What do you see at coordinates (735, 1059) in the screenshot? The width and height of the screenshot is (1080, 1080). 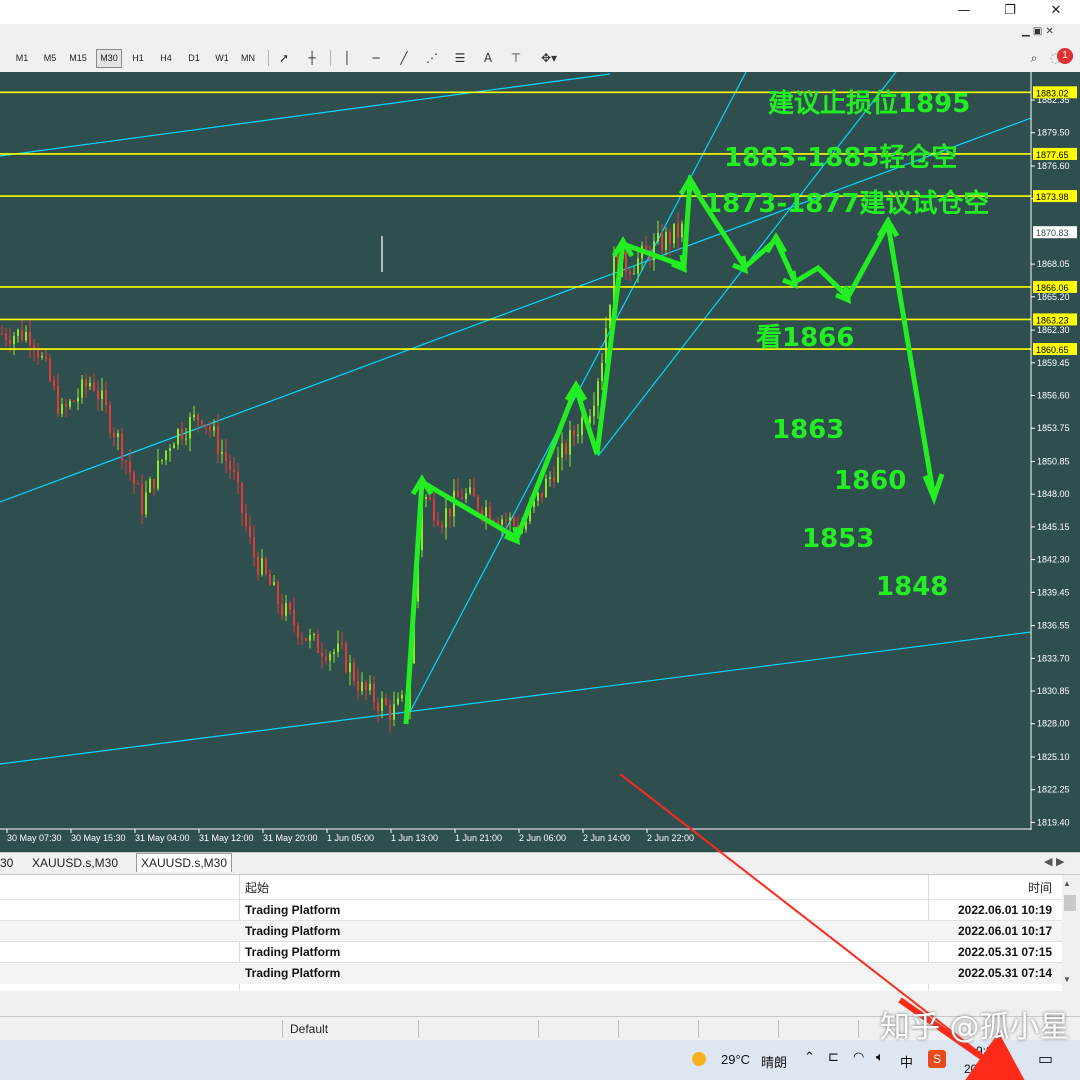 I see `weather-temperature: 29°C` at bounding box center [735, 1059].